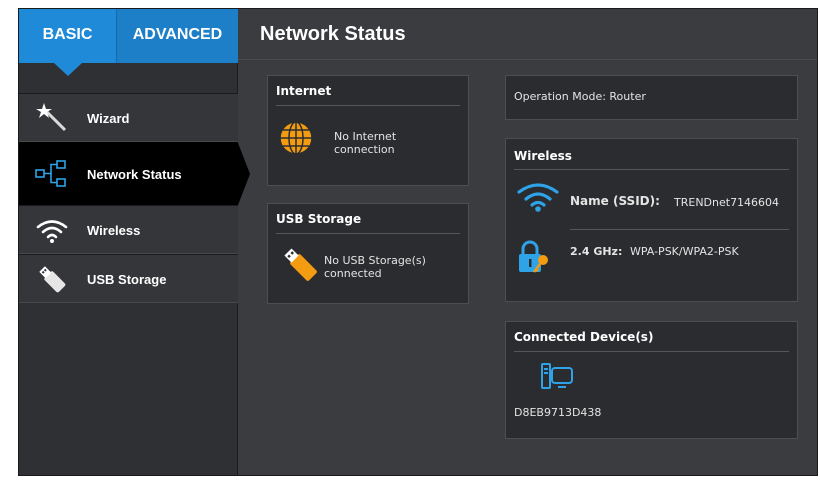 This screenshot has height=481, width=820. I want to click on ssid-label: Name (SSID):, so click(615, 201).